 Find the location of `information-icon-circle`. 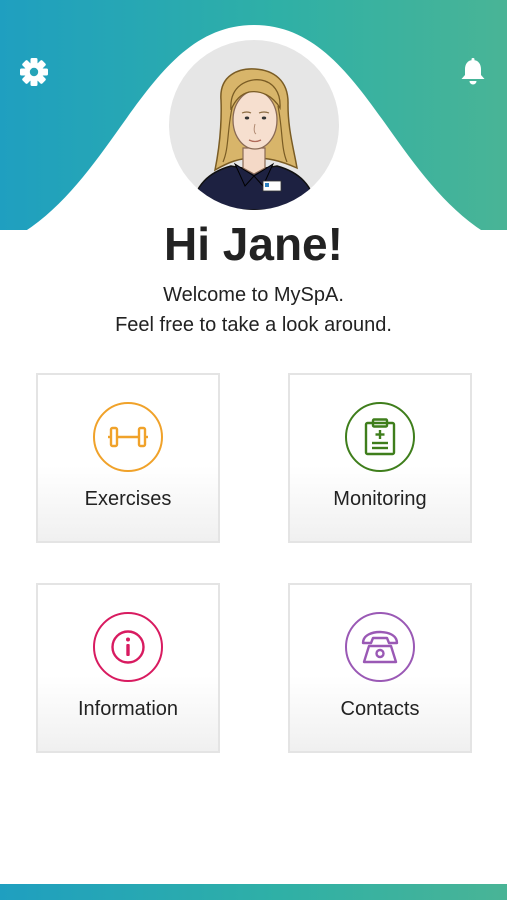

information-icon-circle is located at coordinates (128, 647).